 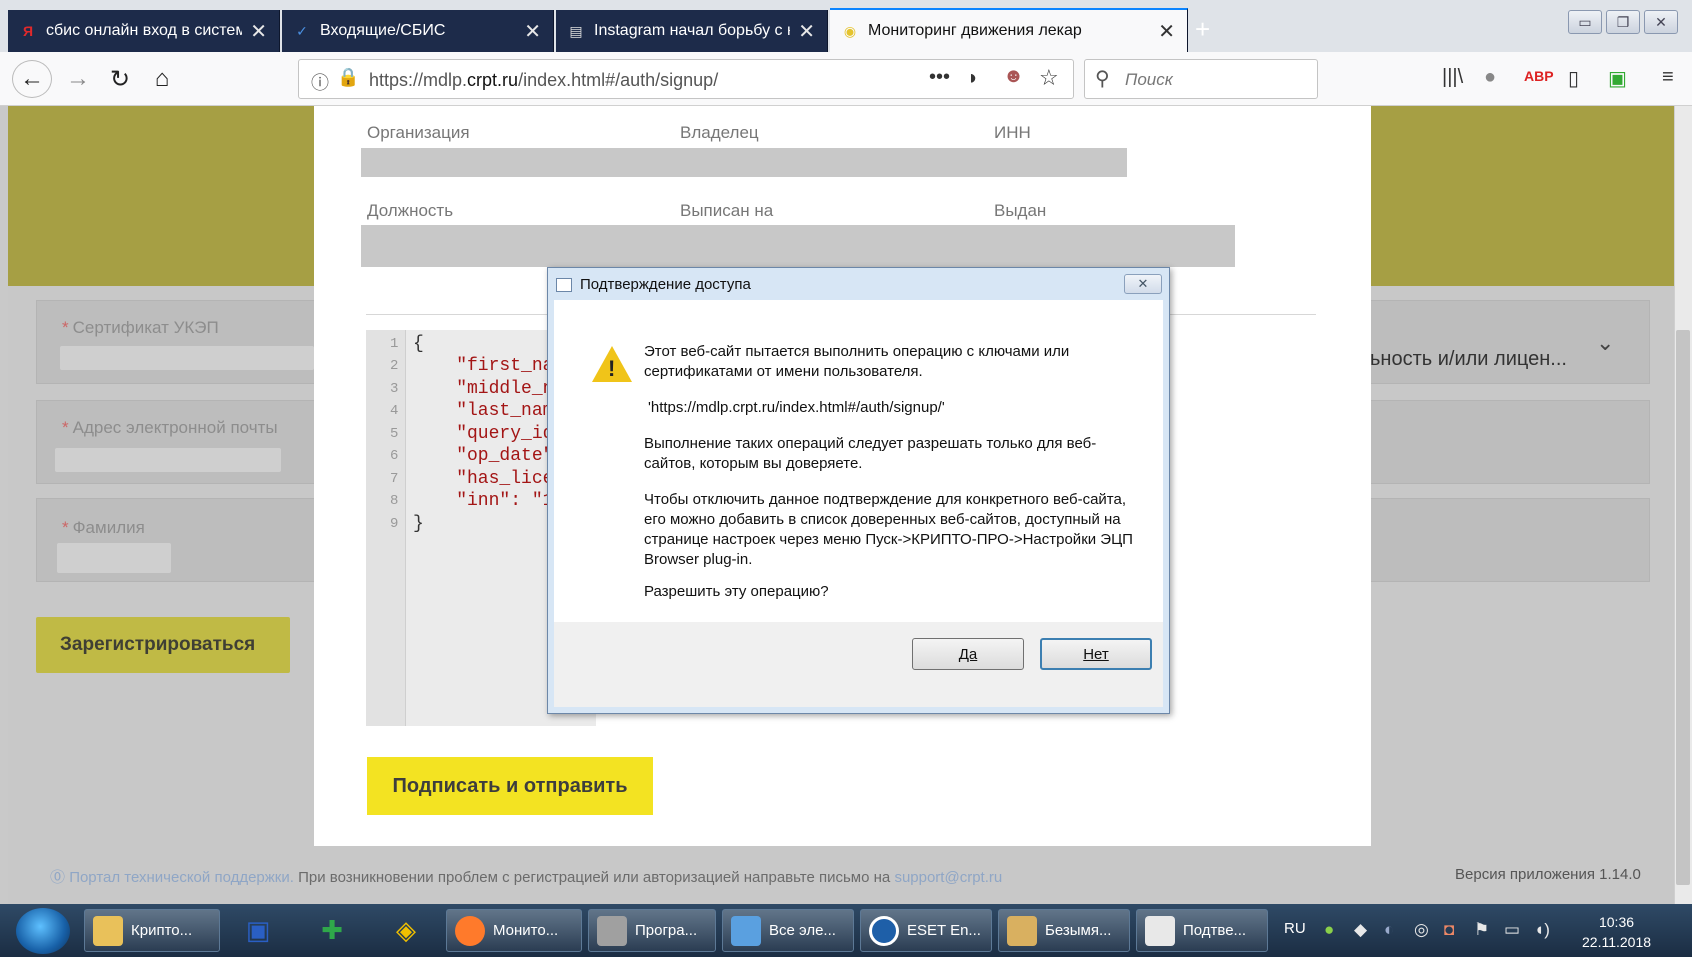 I want to click on menu-icon: ≡, so click(x=1668, y=77).